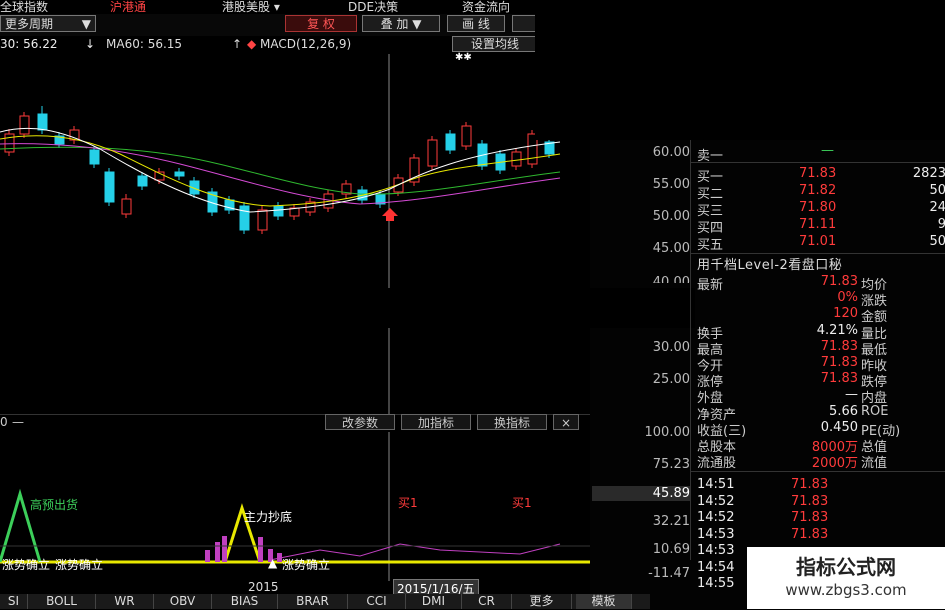  Describe the element at coordinates (495, 44) in the screenshot. I see `set-ma-button: 设置均线` at that location.